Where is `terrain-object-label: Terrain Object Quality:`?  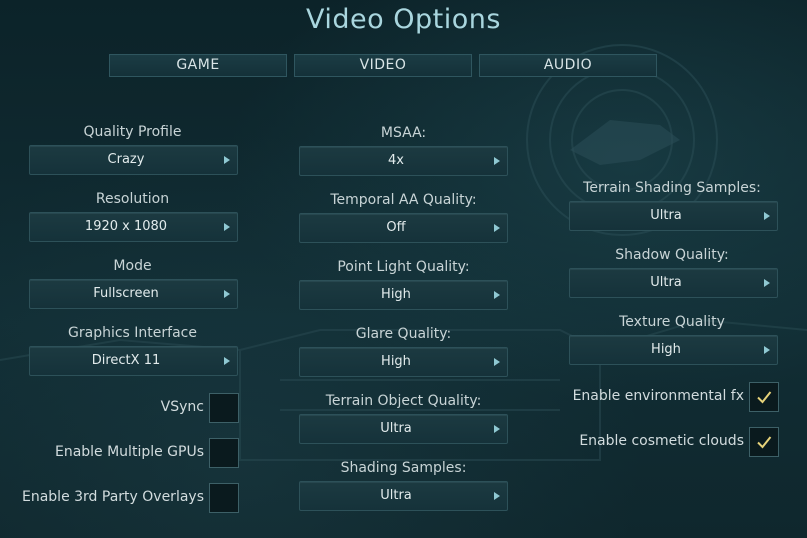
terrain-object-label: Terrain Object Quality: is located at coordinates (403, 401).